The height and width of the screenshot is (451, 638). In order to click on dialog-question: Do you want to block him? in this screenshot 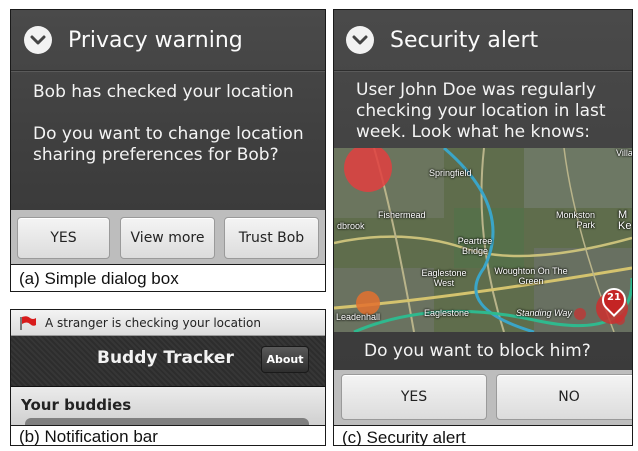, I will do `click(477, 351)`.